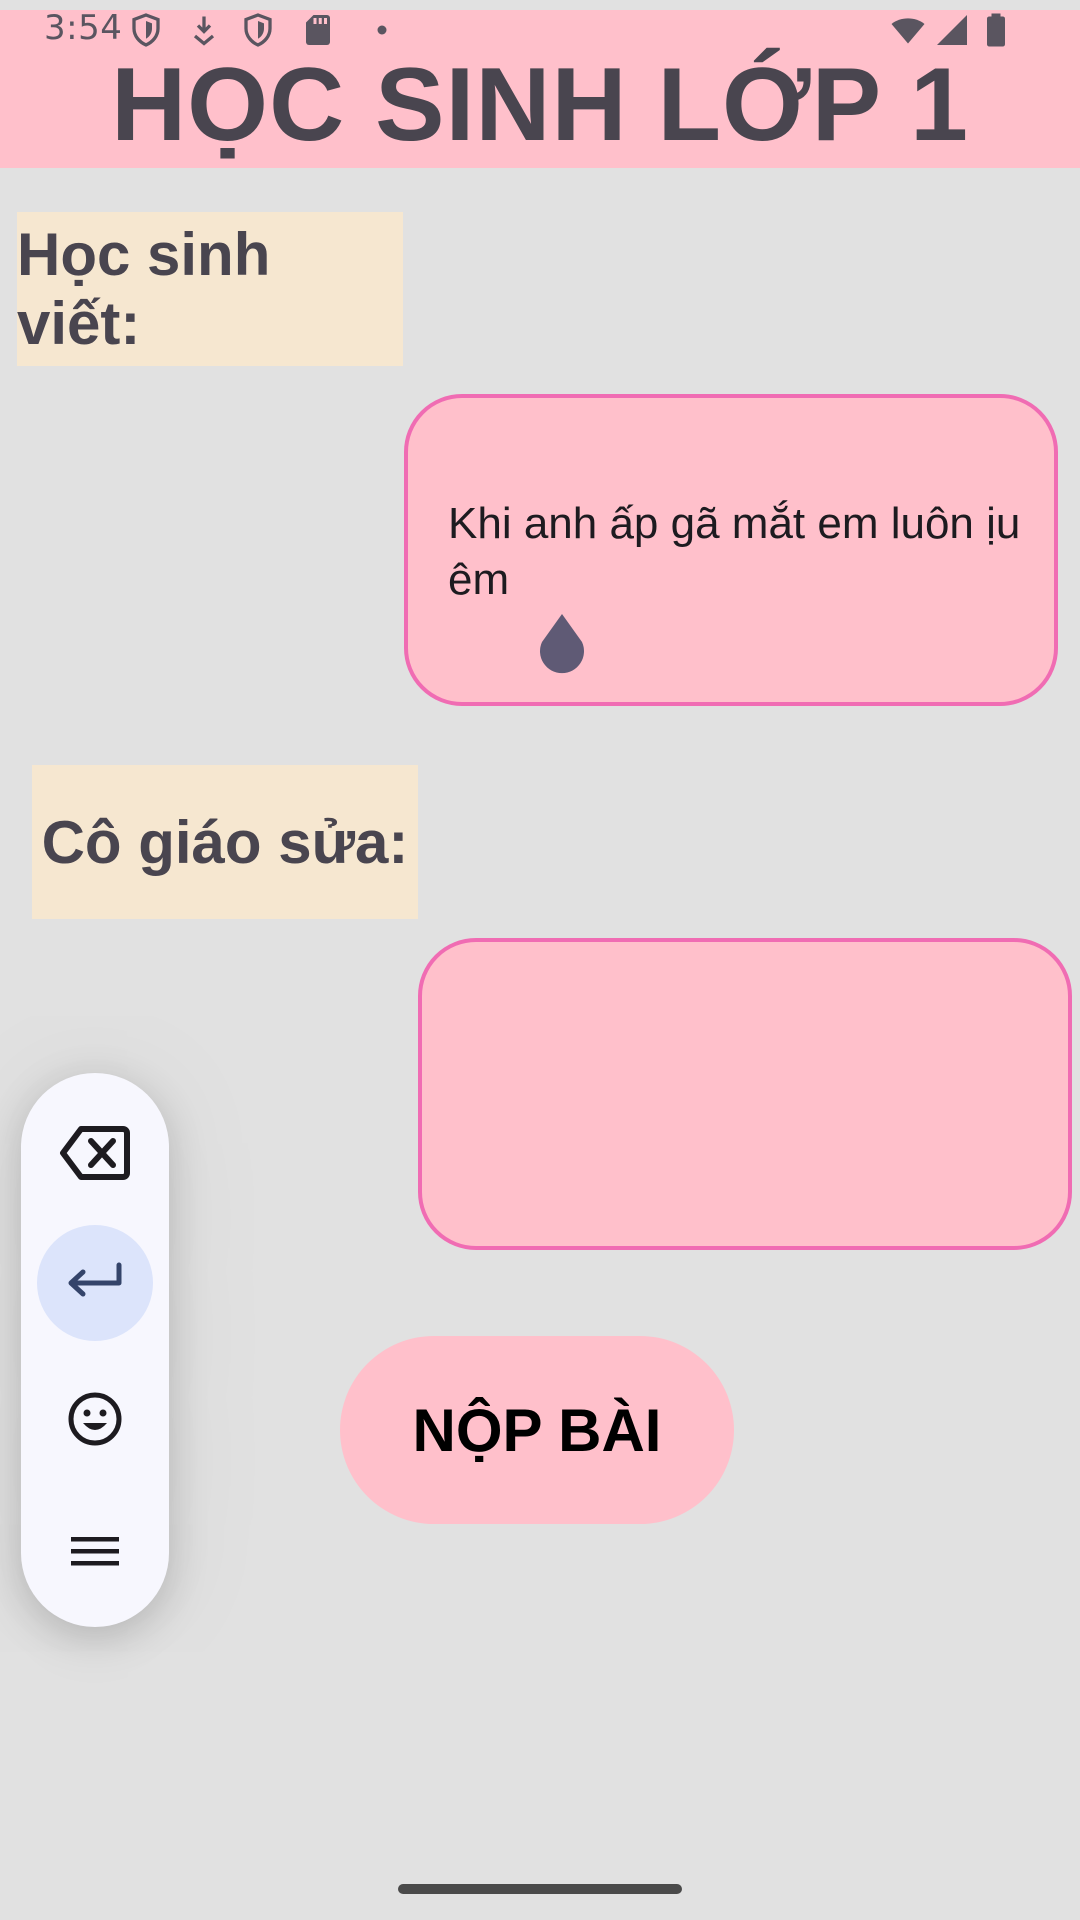  I want to click on submit-button: NỘP BÀI, so click(537, 1430).